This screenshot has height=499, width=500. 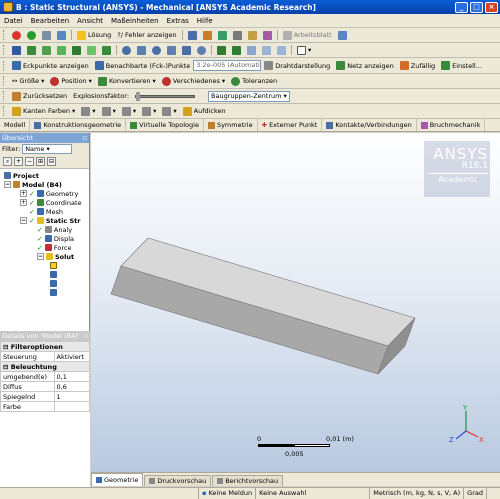 What do you see at coordinates (88, 111) in the screenshot?
I see `edge-style-button-1: ▾` at bounding box center [88, 111].